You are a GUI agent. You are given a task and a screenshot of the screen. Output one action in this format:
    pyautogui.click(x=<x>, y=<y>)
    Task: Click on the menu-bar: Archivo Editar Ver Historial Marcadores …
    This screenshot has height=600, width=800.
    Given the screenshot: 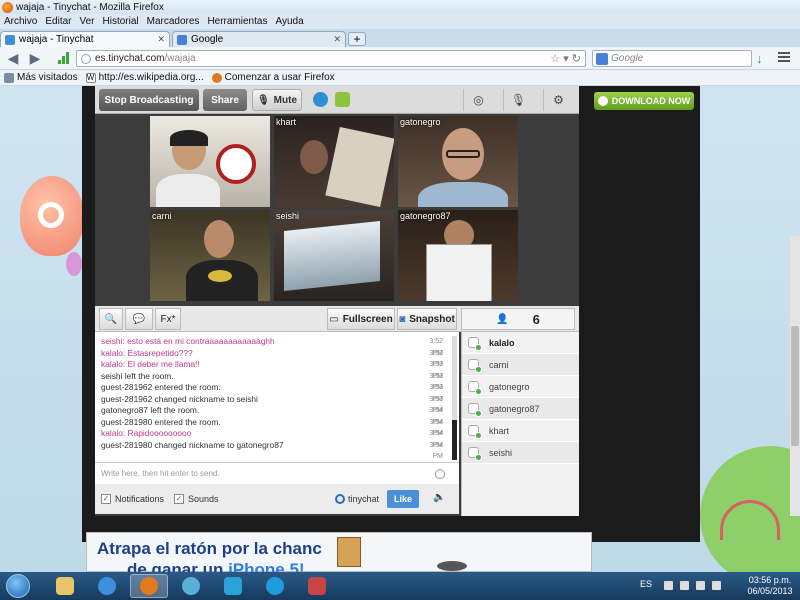 What is the action you would take?
    pyautogui.click(x=400, y=21)
    